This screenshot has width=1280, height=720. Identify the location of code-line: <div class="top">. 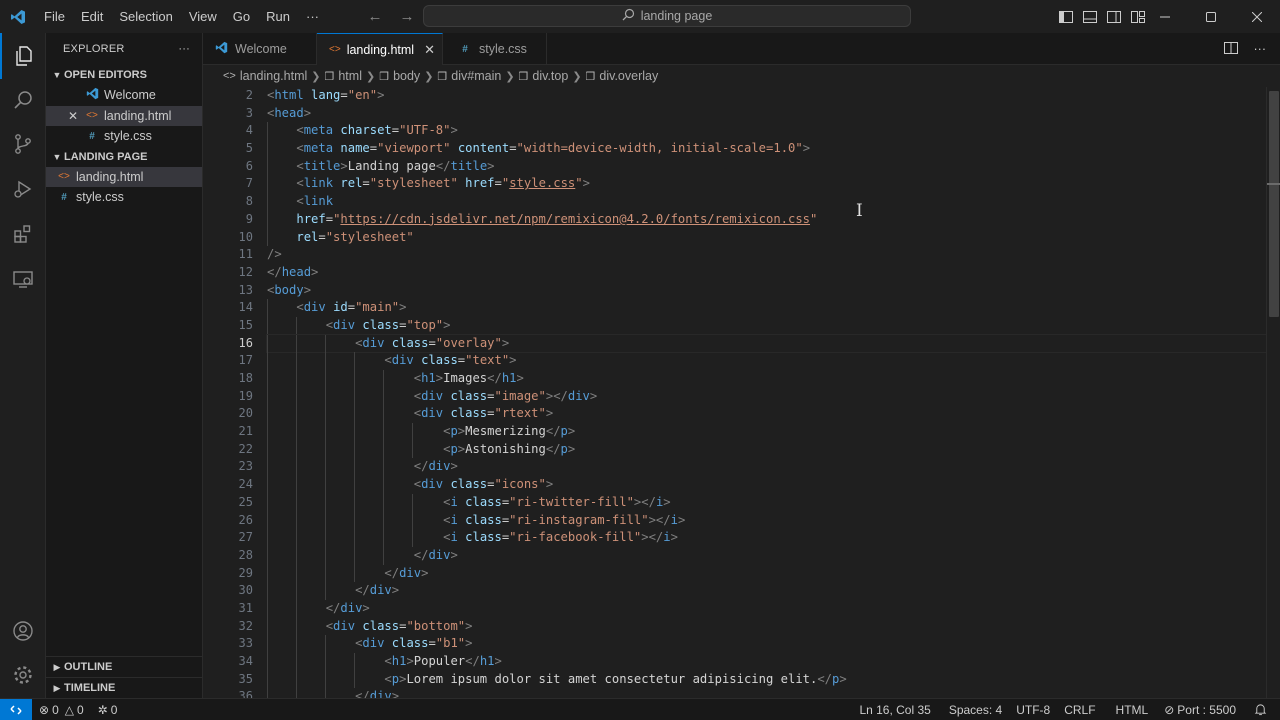
(766, 325).